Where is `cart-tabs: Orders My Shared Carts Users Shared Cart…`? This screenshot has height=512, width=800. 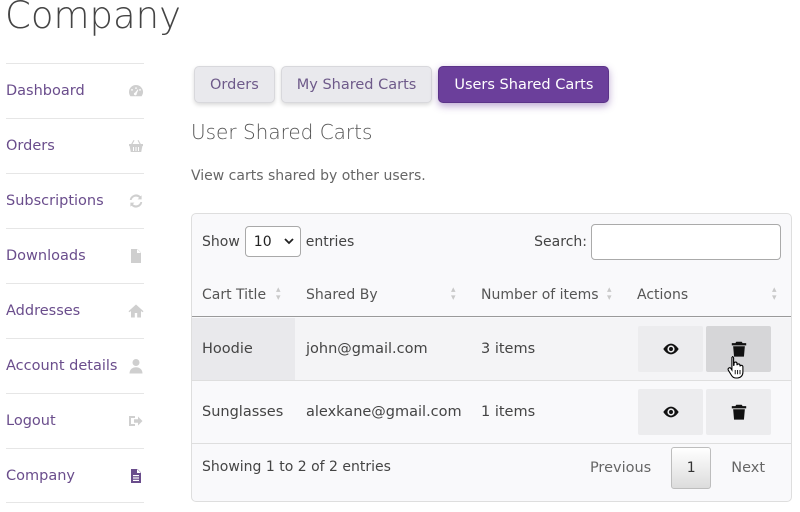 cart-tabs: Orders My Shared Carts Users Shared Cart… is located at coordinates (402, 84).